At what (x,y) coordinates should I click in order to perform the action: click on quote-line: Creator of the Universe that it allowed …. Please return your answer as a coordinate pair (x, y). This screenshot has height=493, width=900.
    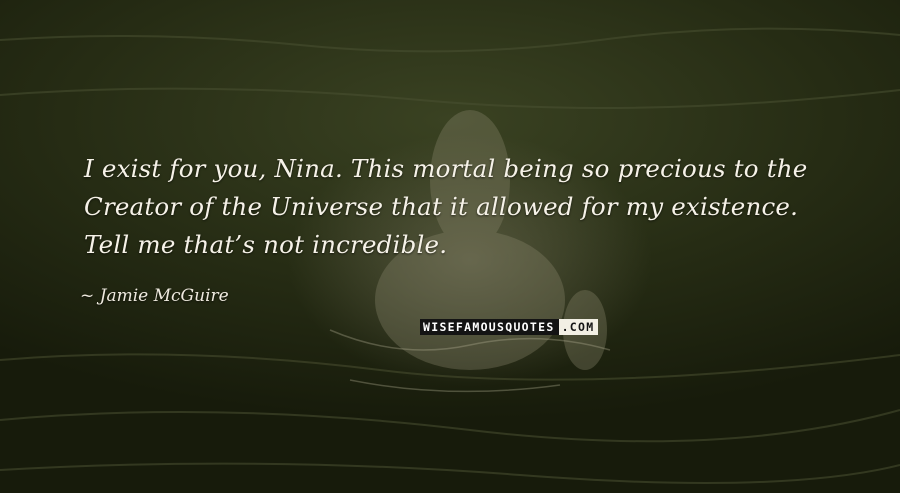
    Looking at the image, I should click on (441, 206).